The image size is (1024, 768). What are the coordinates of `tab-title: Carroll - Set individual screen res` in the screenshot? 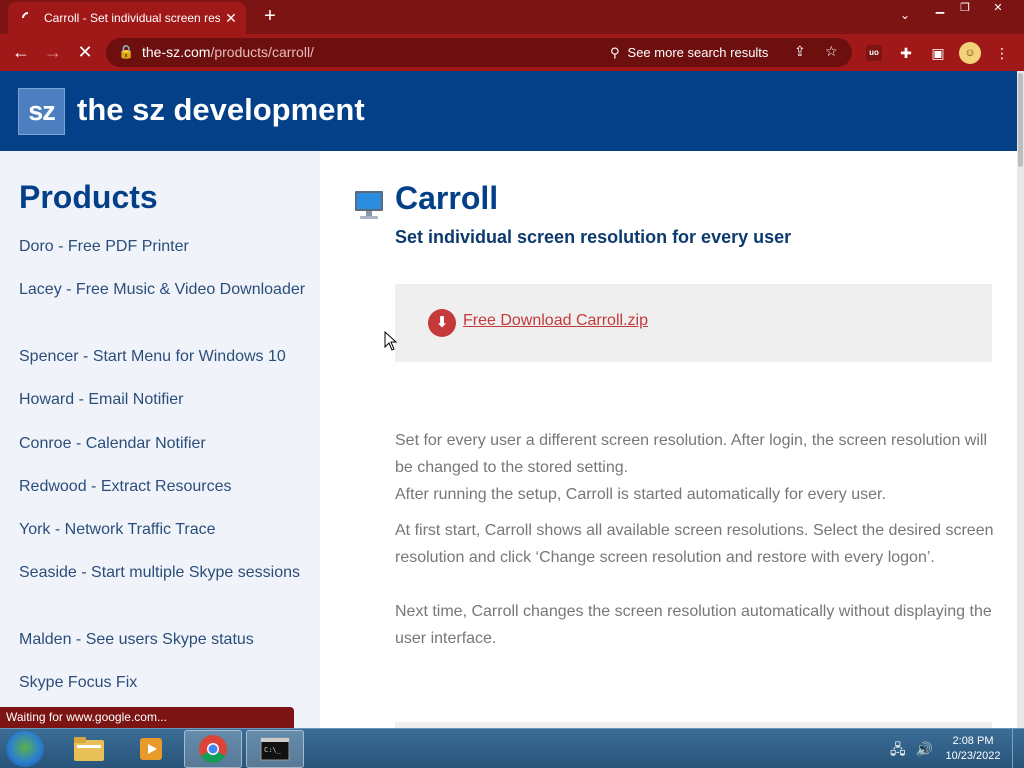 It's located at (132, 18).